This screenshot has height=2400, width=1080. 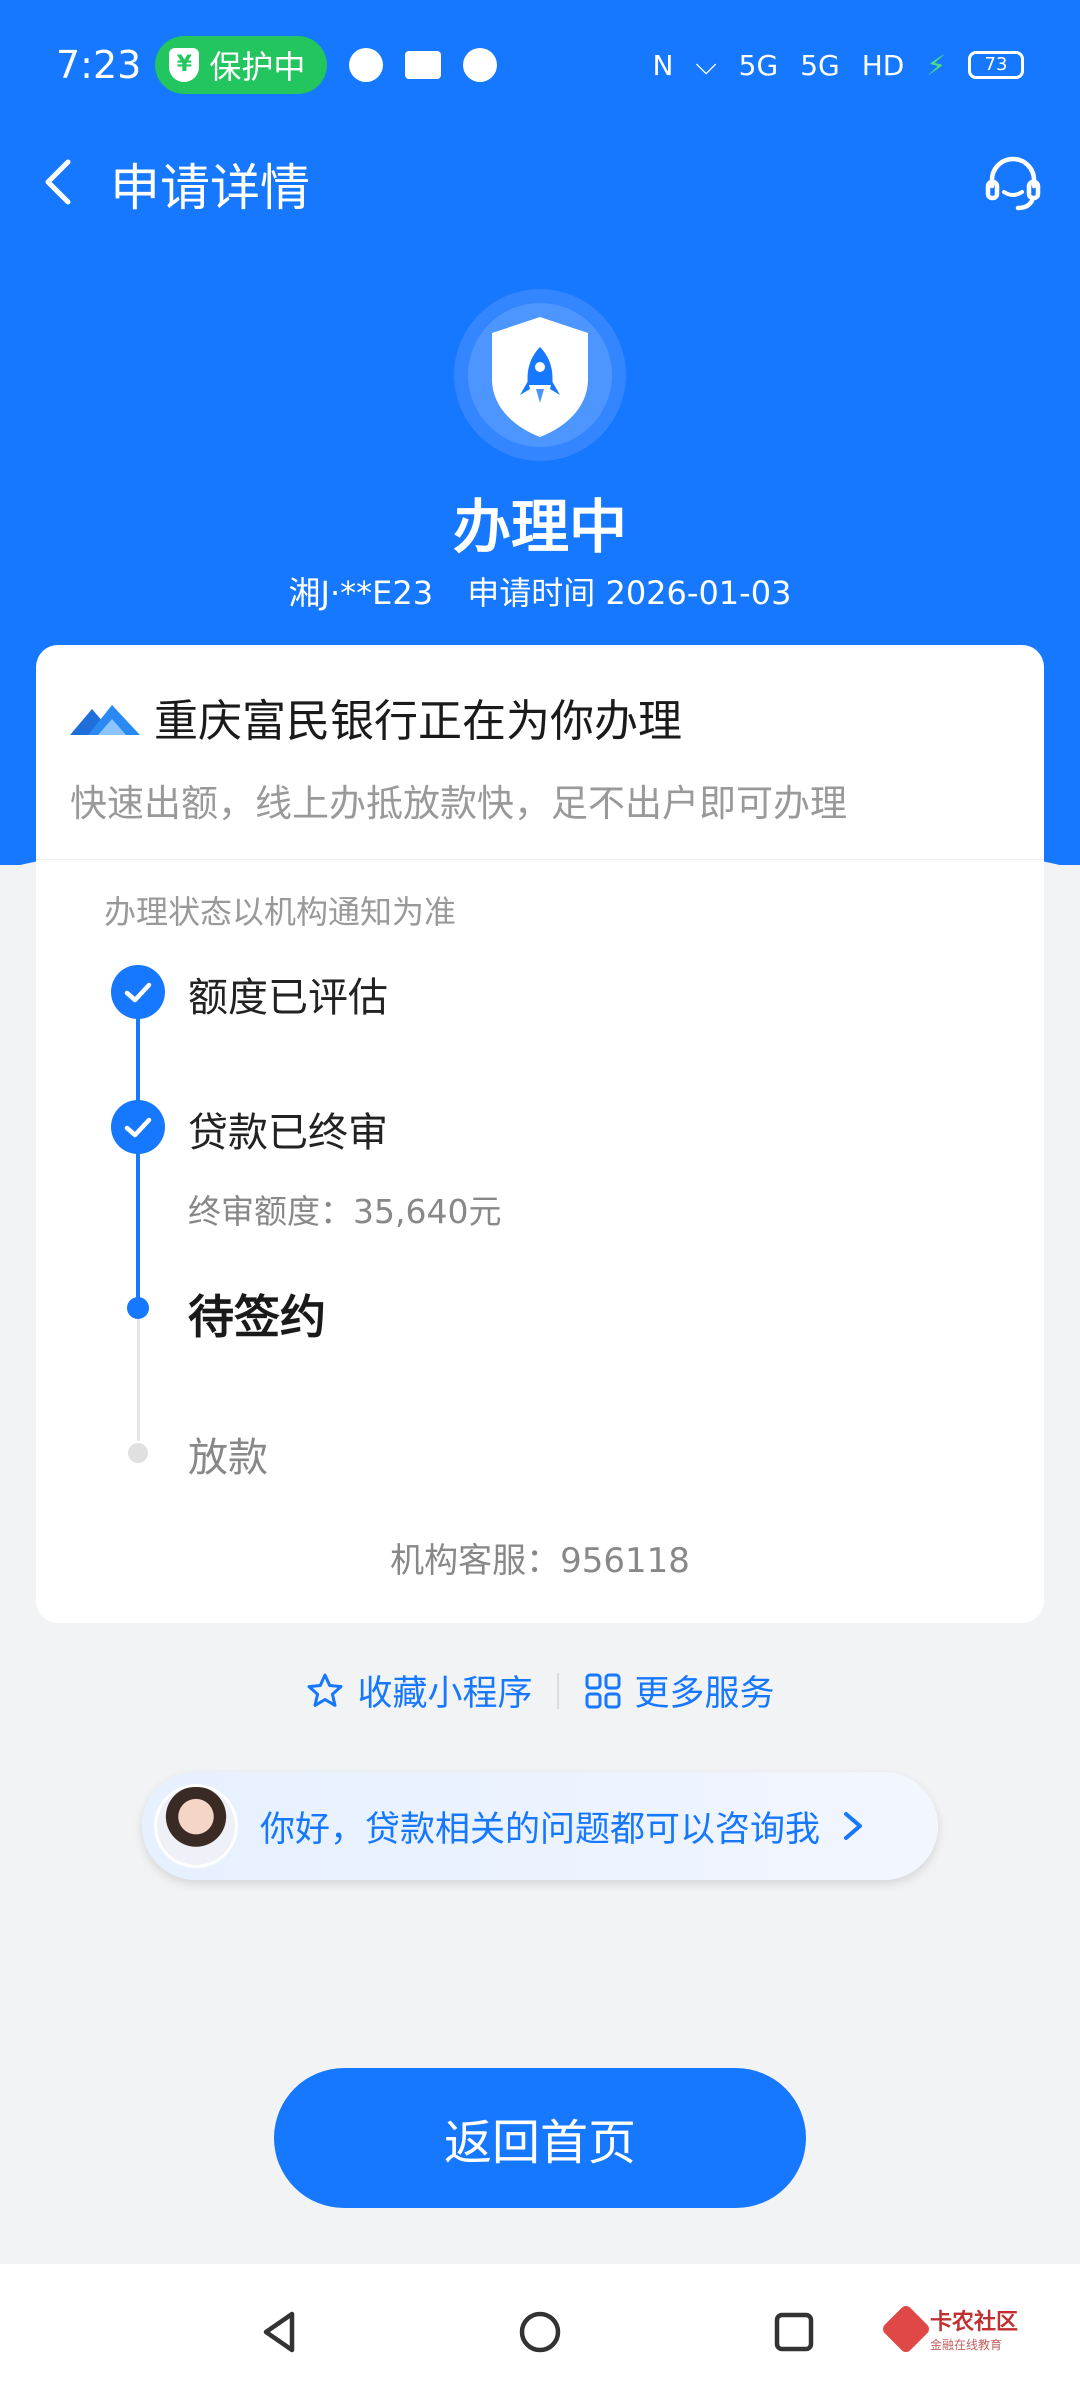 I want to click on application-meta: 湘J·**E23 申请时间 2026-01-03, so click(x=540, y=591).